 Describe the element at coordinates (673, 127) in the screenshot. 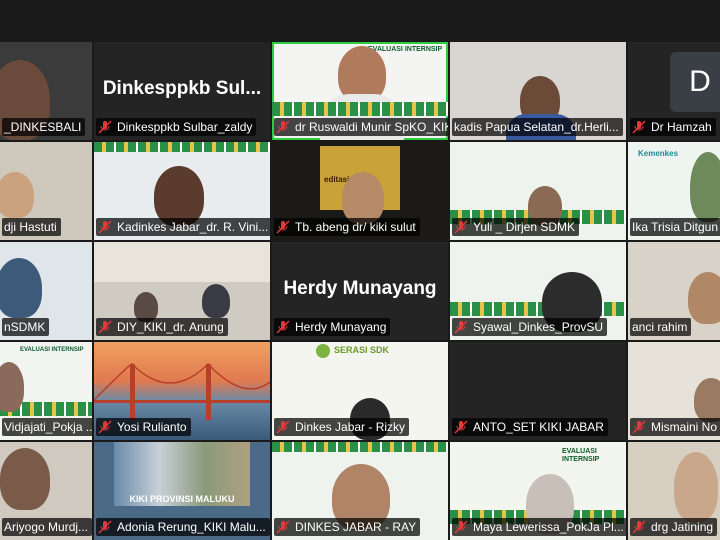

I see `participant-name: Dr Hamzah` at that location.